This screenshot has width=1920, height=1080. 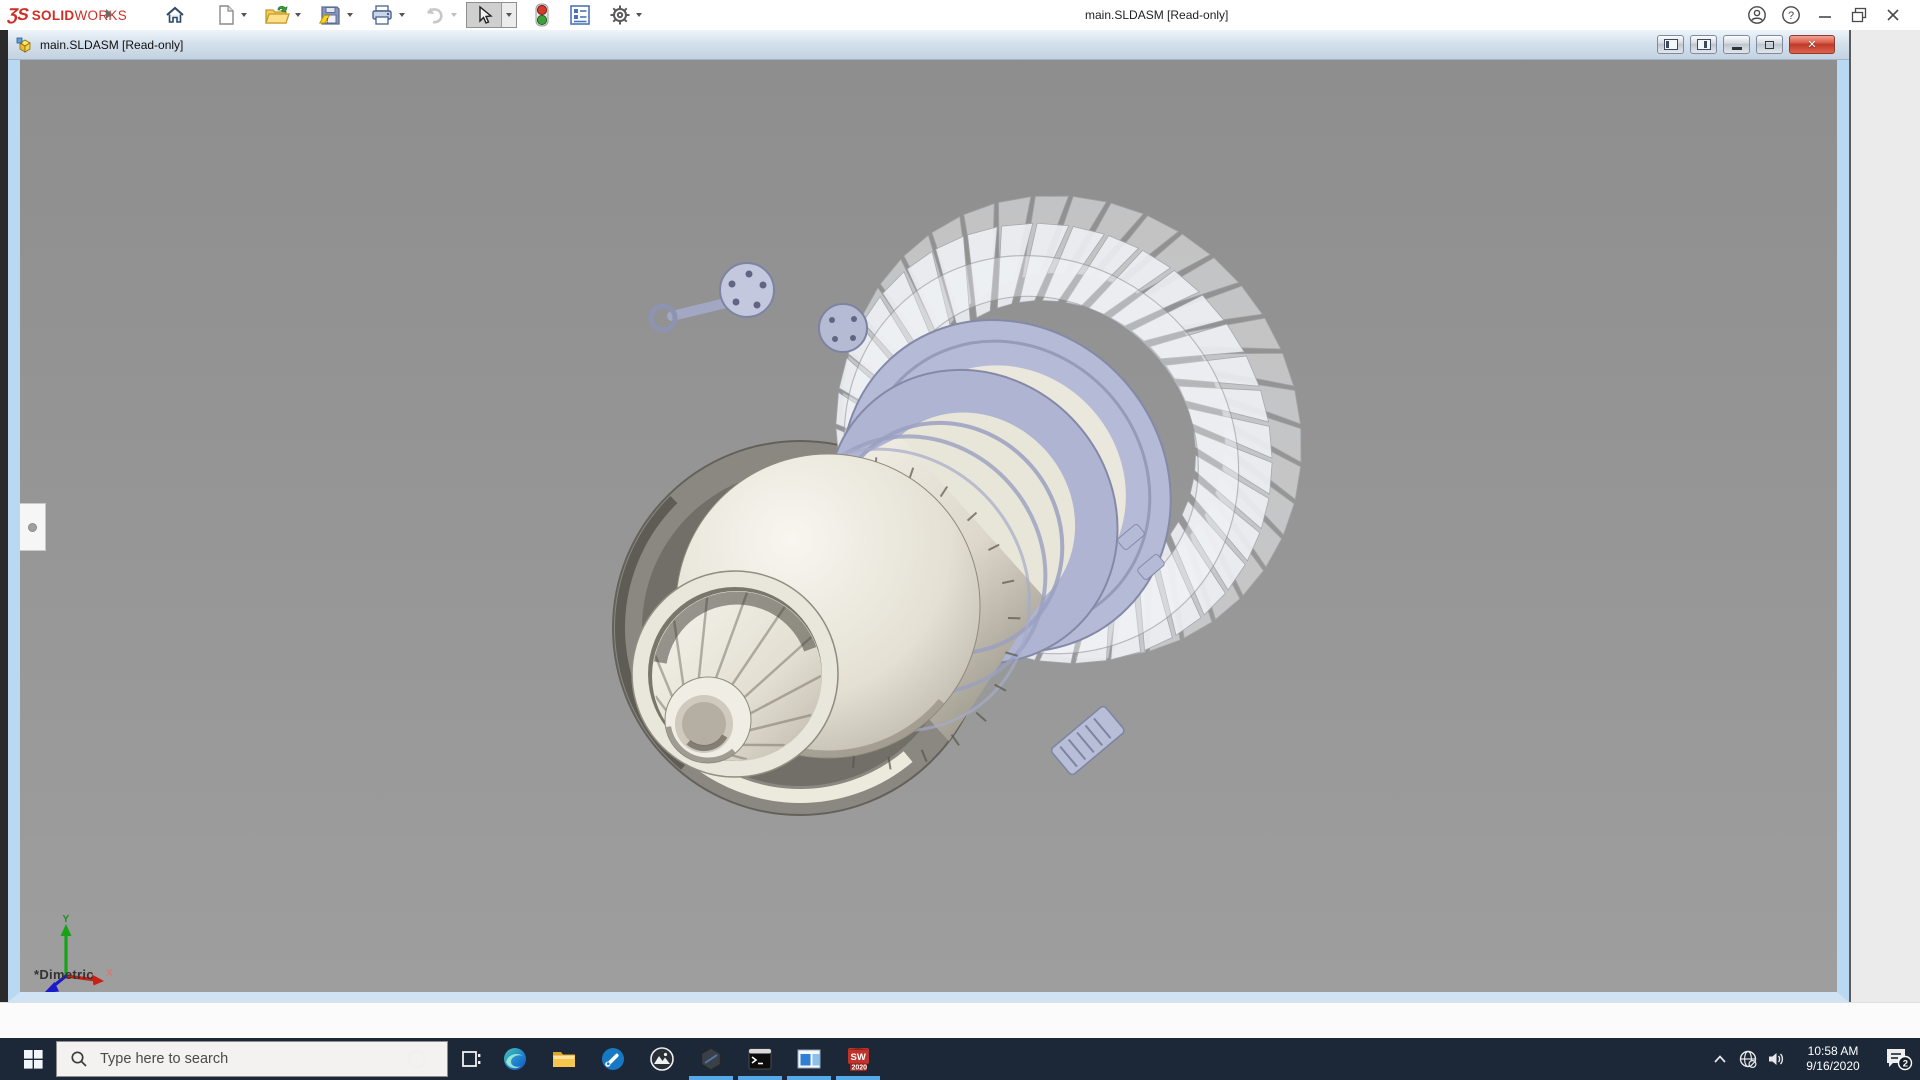 What do you see at coordinates (33, 527) in the screenshot?
I see `feature-pane-splitter` at bounding box center [33, 527].